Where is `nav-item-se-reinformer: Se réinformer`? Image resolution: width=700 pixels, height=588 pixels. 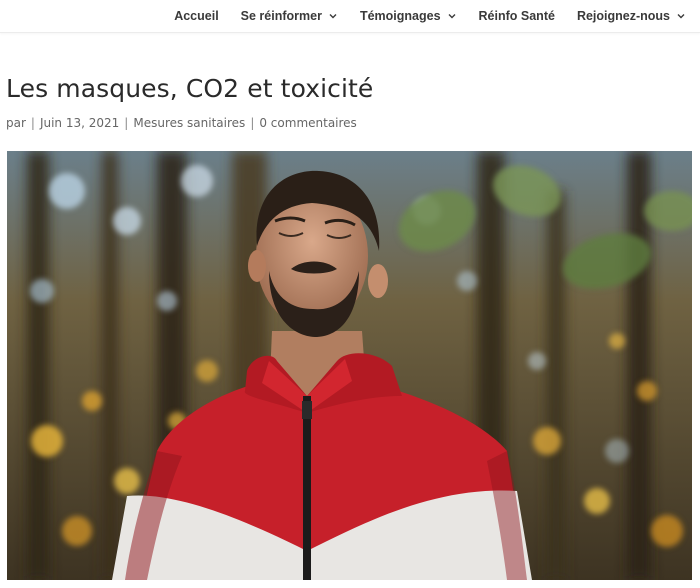 nav-item-se-reinformer: Se réinformer is located at coordinates (289, 16).